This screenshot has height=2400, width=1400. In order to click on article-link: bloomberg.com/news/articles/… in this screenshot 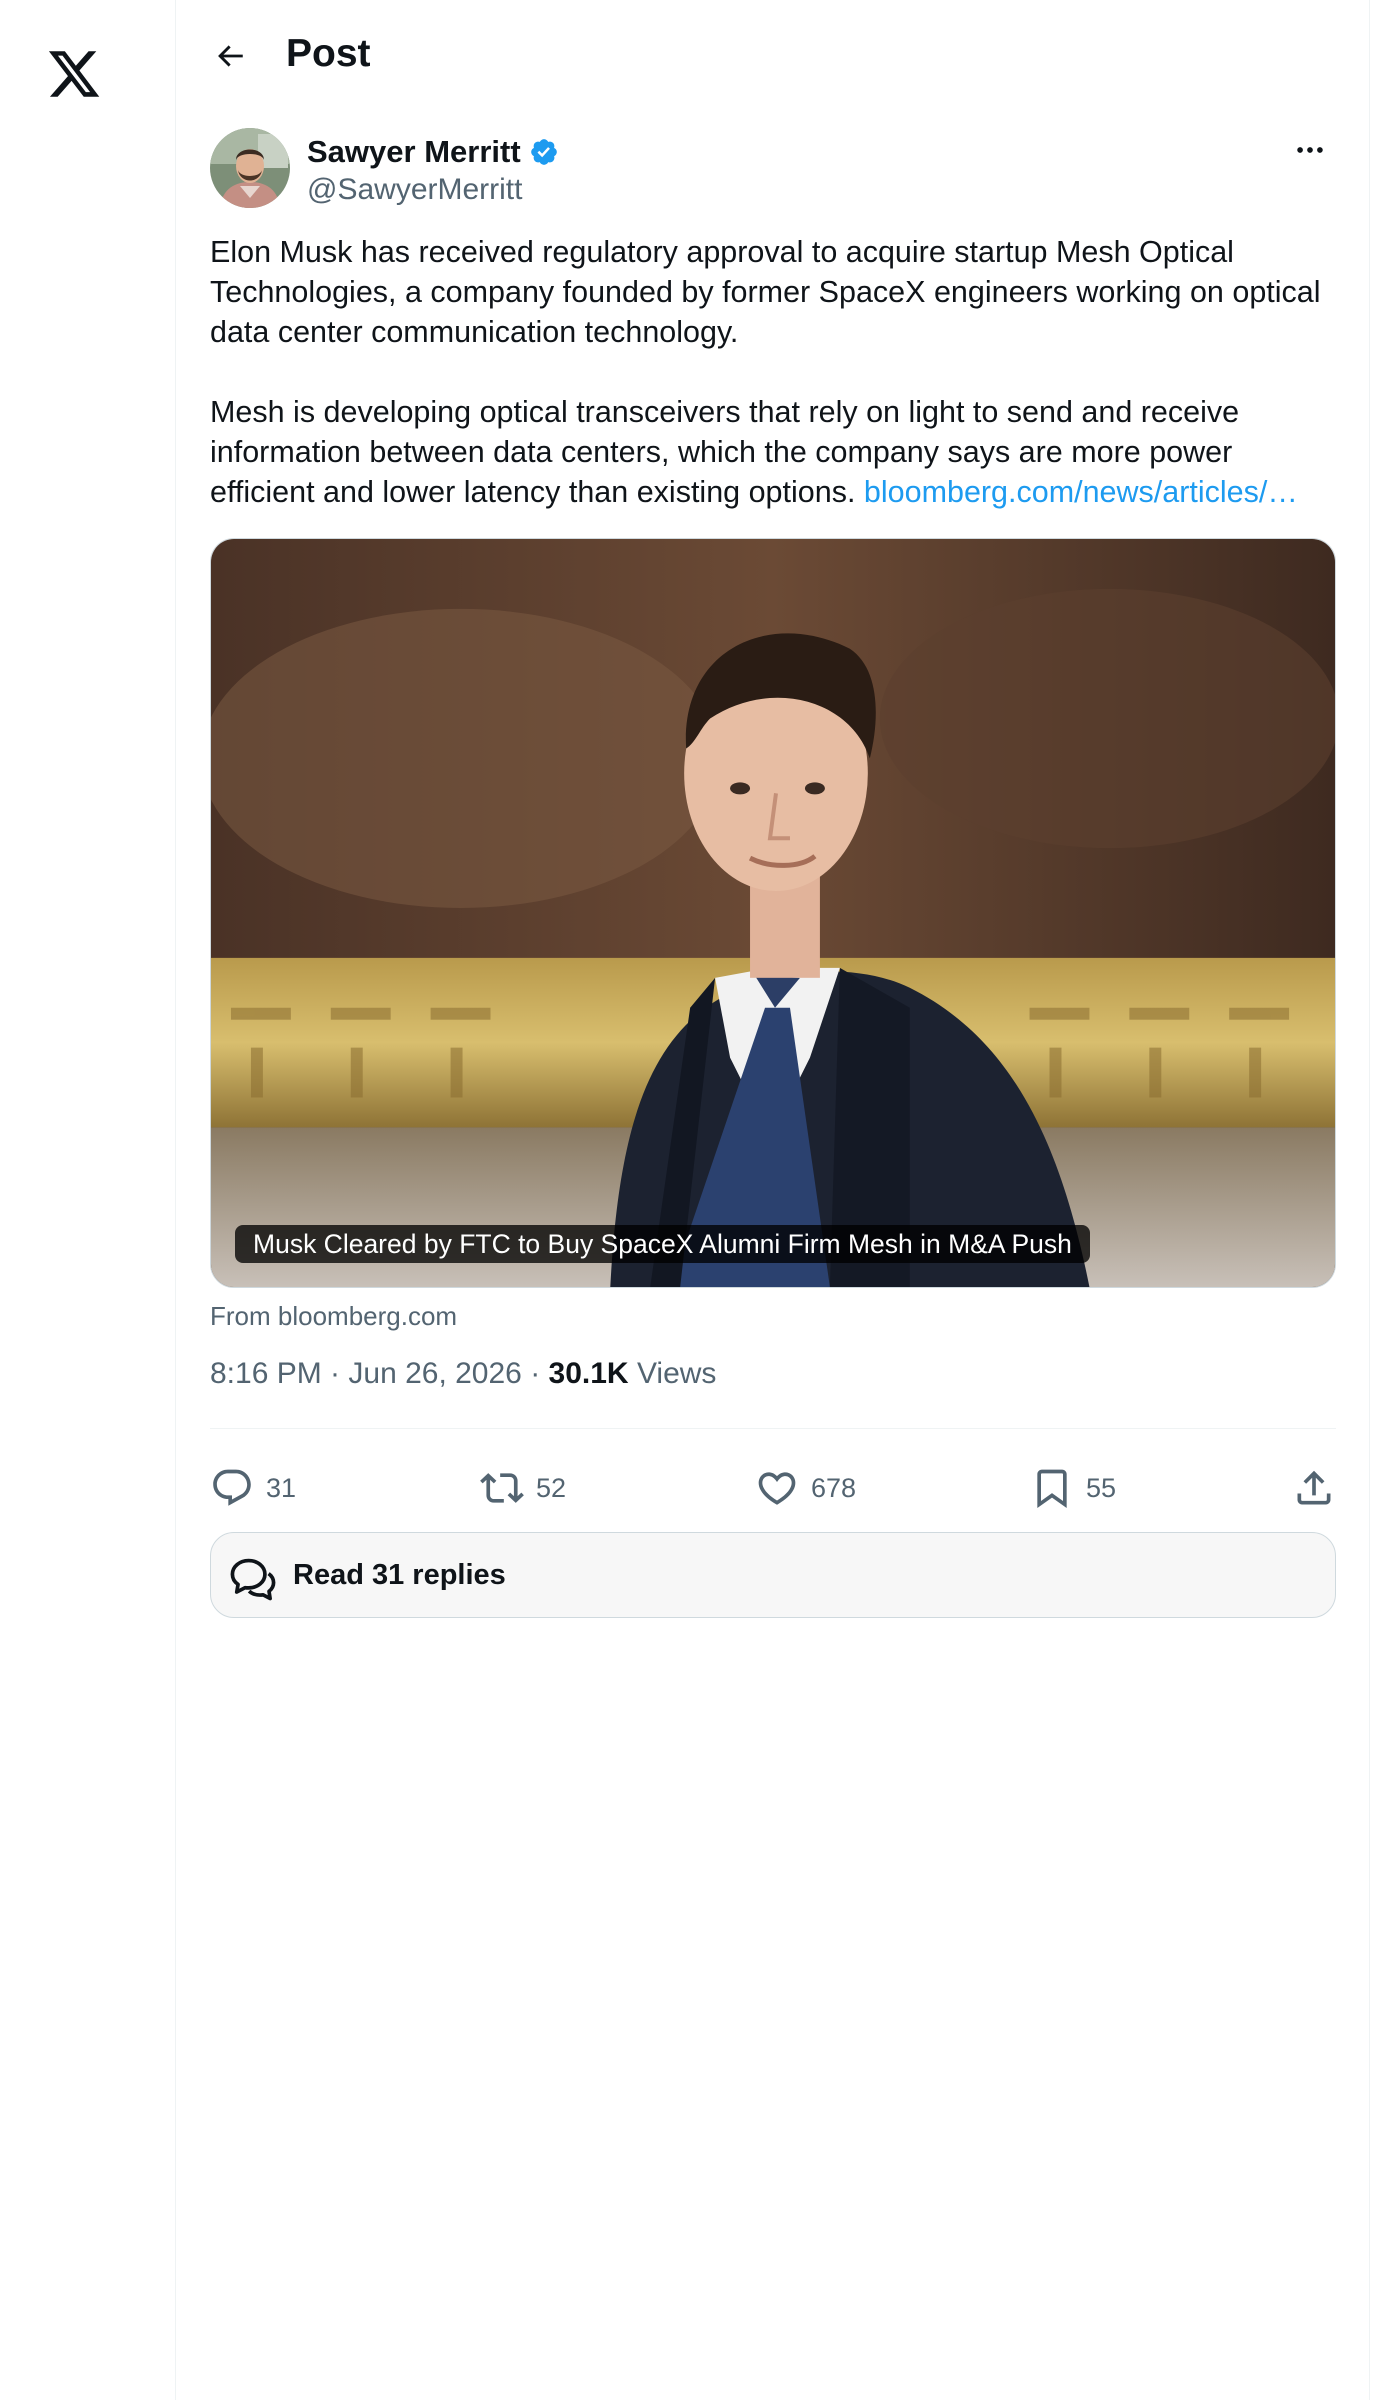, I will do `click(1081, 492)`.